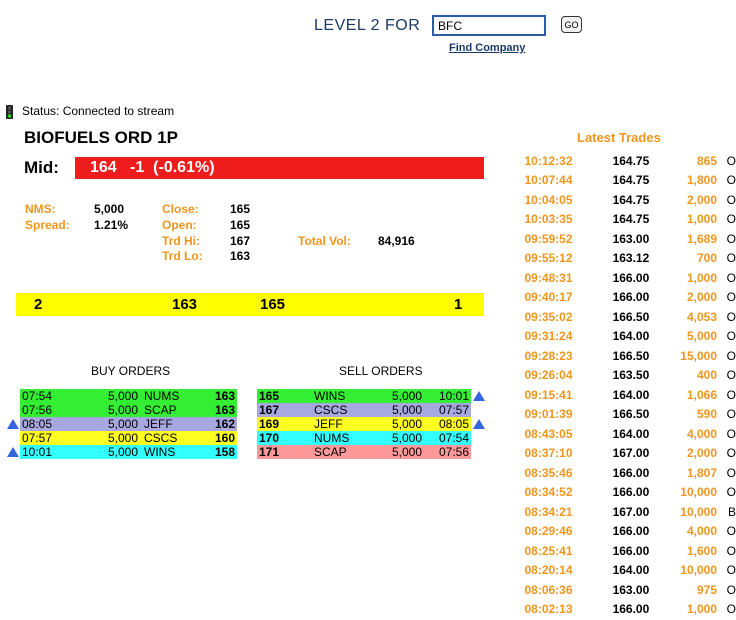 The width and height of the screenshot is (736, 620). I want to click on trade-row: 08:37:10 167.00 2,000 O, so click(628, 454).